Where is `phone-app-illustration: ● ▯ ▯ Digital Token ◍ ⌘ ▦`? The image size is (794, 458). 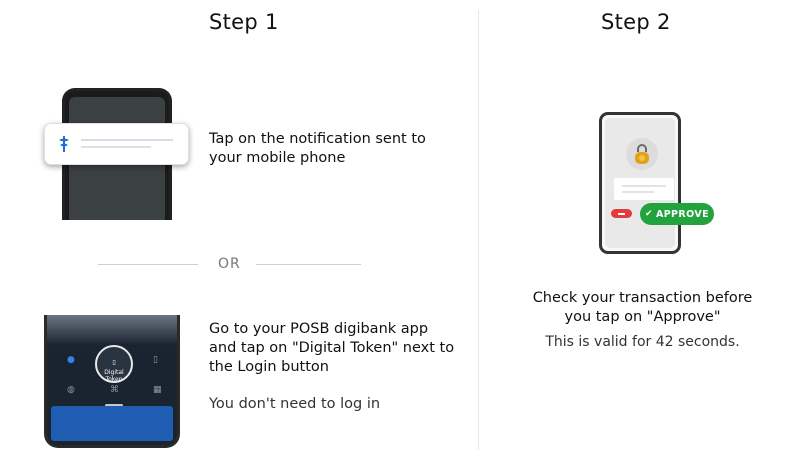 phone-app-illustration: ● ▯ ▯ Digital Token ◍ ⌘ ▦ is located at coordinates (112, 381).